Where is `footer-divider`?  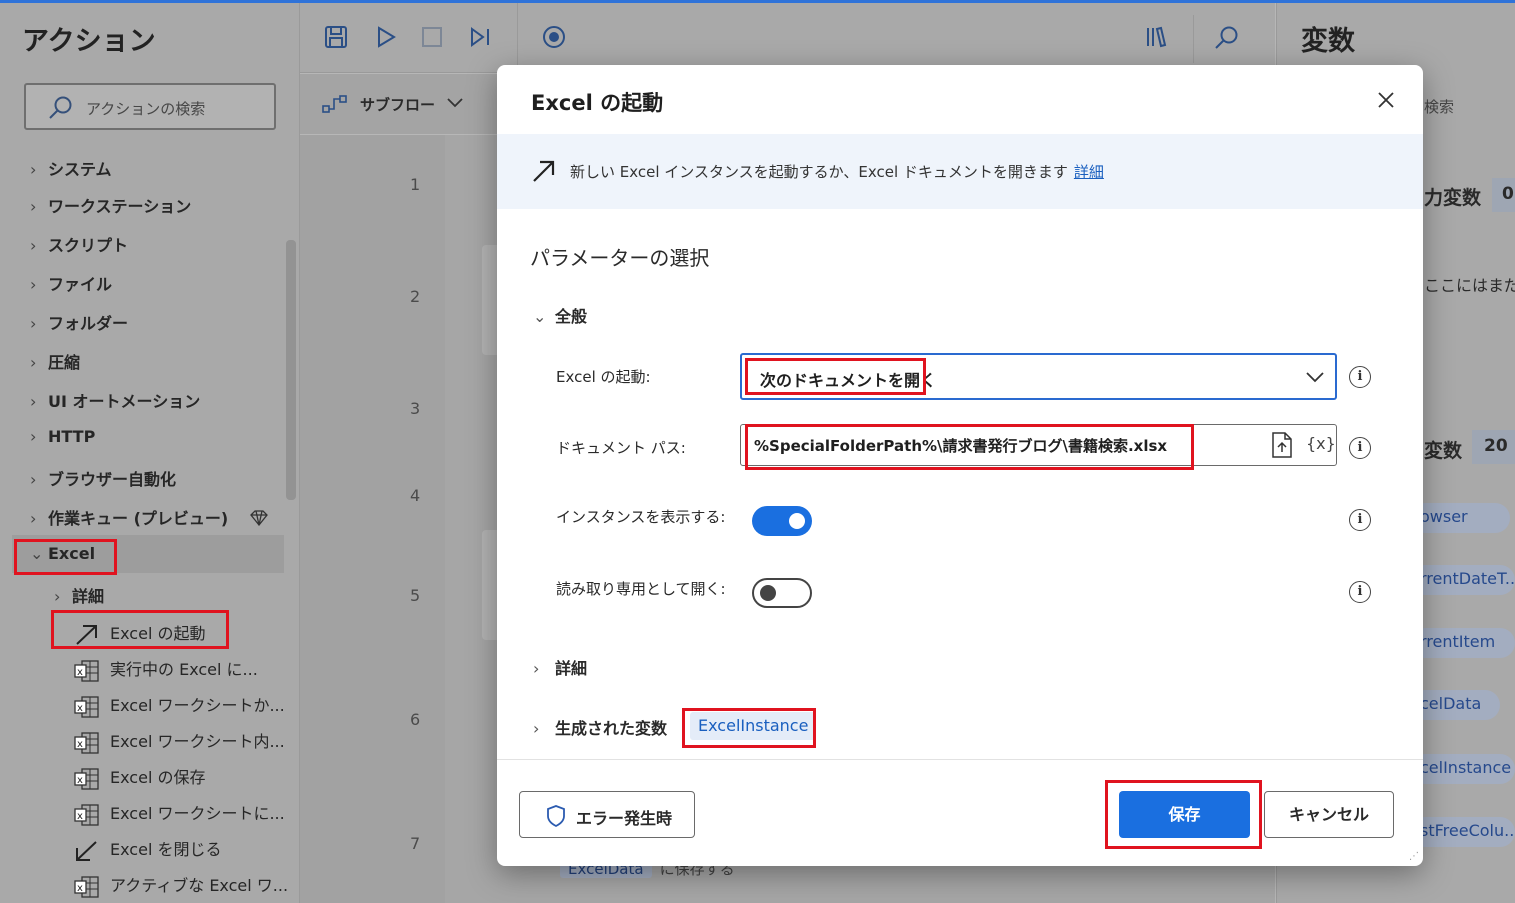
footer-divider is located at coordinates (960, 759).